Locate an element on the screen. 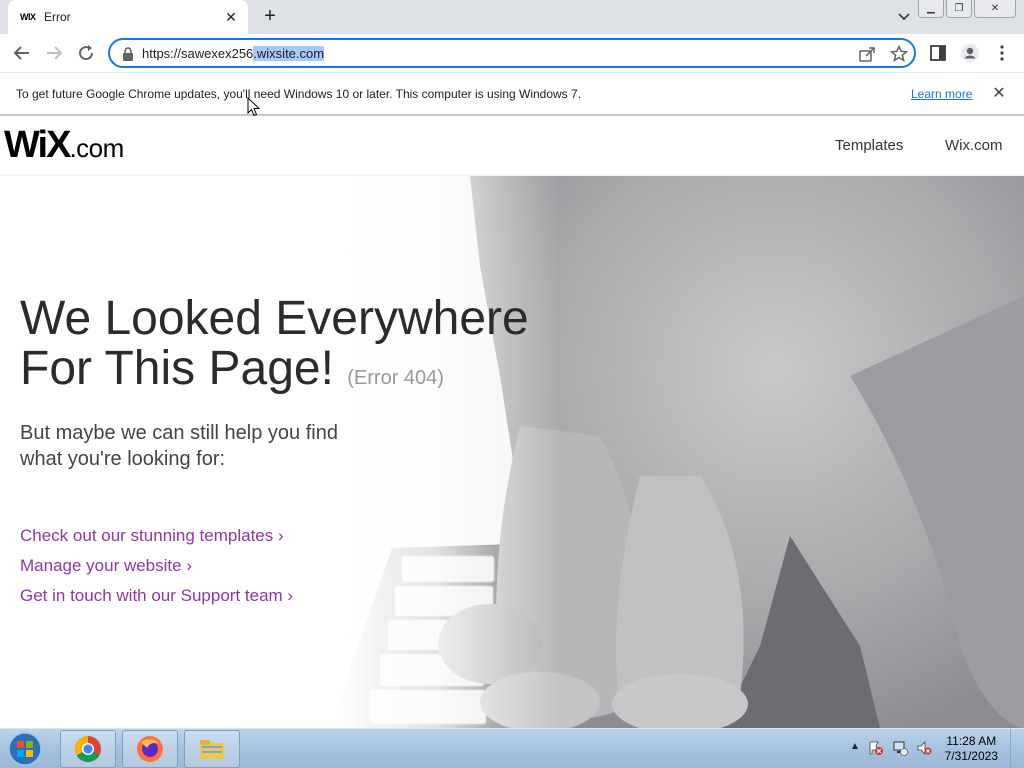  taskbar-firefox-button is located at coordinates (150, 749).